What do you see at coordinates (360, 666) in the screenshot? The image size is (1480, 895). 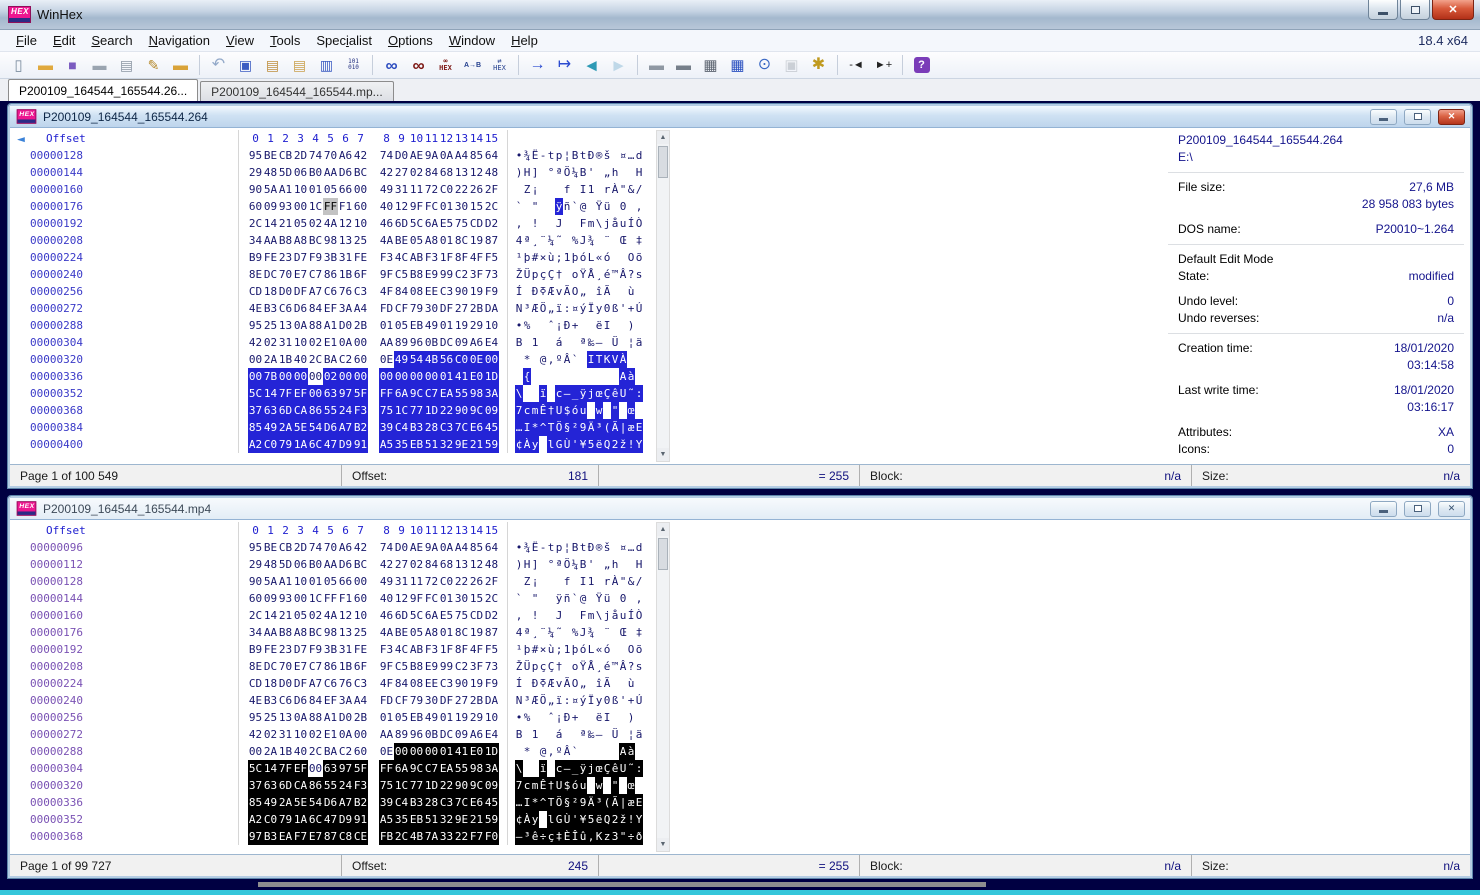 I see `hex-byte: 6F` at bounding box center [360, 666].